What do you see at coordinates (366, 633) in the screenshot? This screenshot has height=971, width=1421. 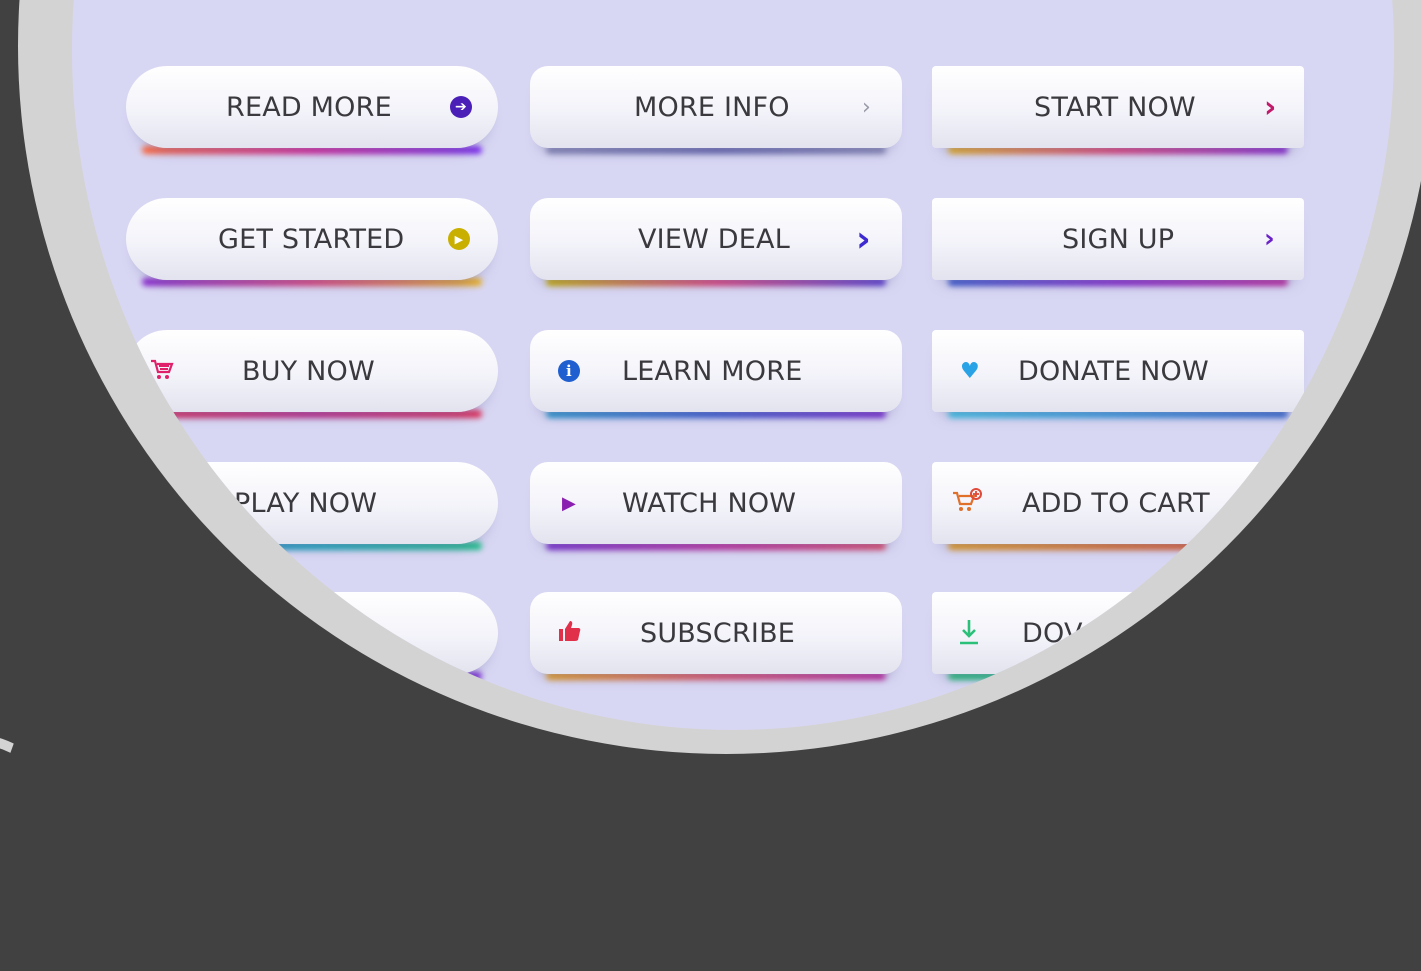 I see `download-label-left: D` at bounding box center [366, 633].